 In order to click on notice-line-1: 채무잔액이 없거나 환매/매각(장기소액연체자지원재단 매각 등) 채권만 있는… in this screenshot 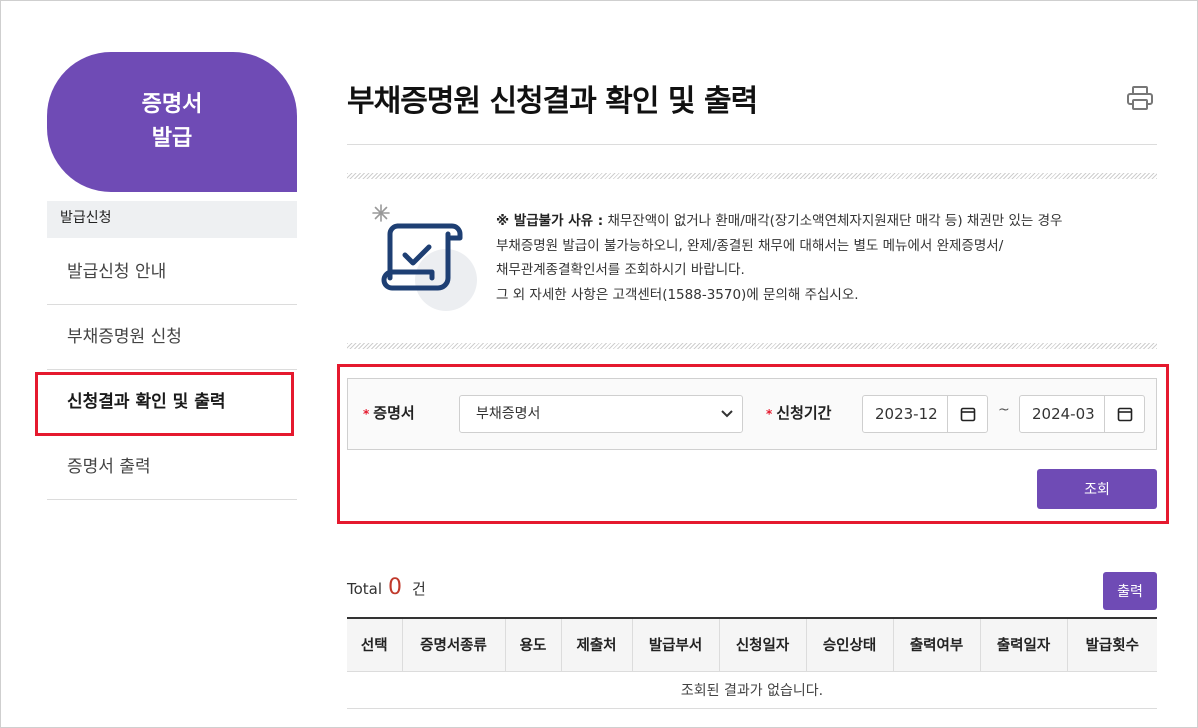, I will do `click(833, 221)`.